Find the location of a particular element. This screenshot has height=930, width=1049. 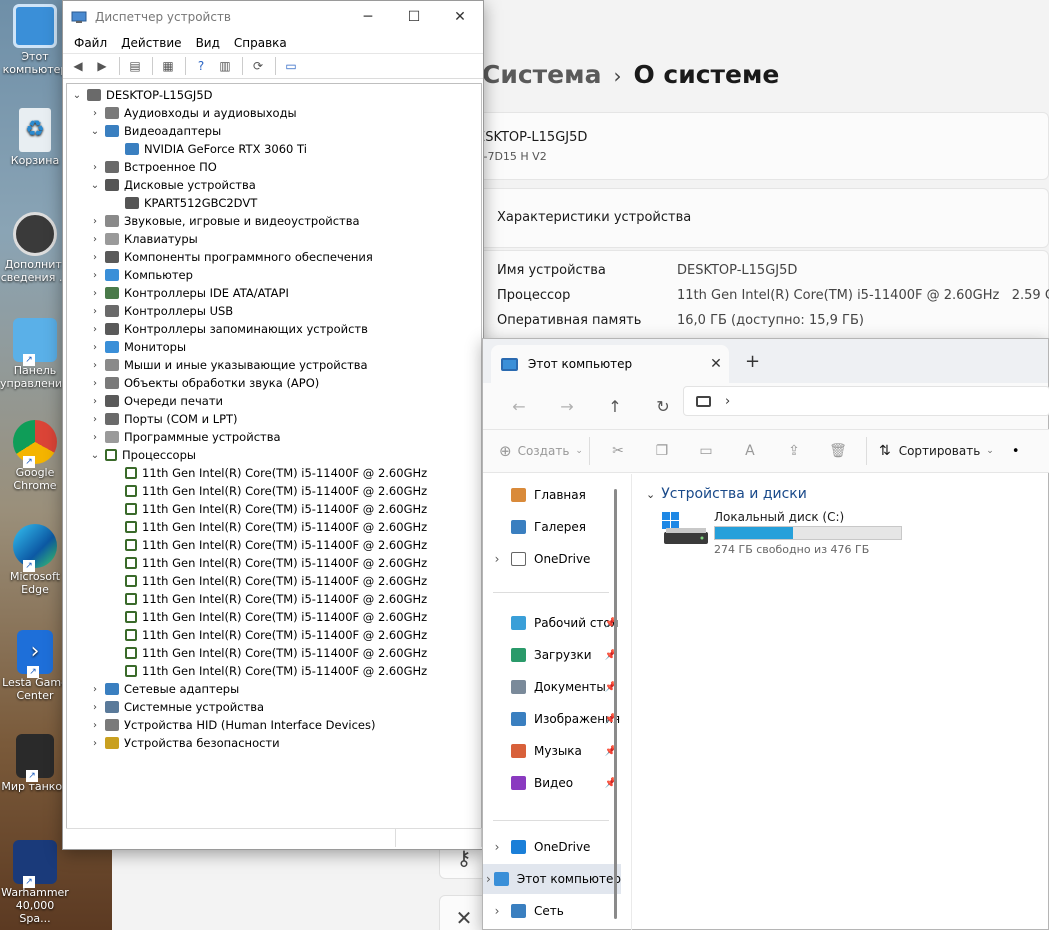

up-arrow-icon: ↑ is located at coordinates (615, 406).